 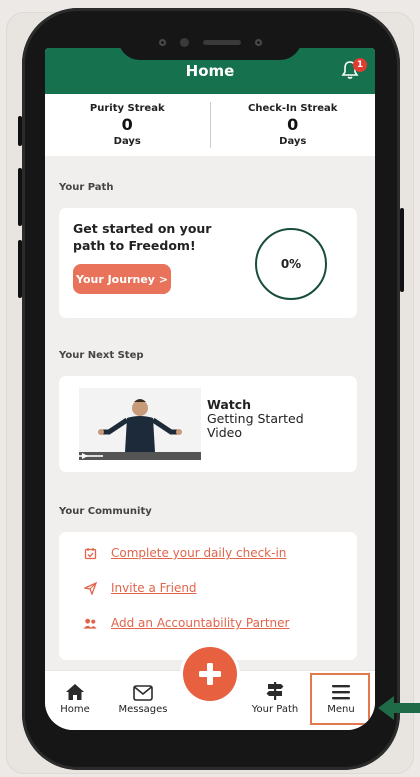 What do you see at coordinates (140, 456) in the screenshot?
I see `video-controls` at bounding box center [140, 456].